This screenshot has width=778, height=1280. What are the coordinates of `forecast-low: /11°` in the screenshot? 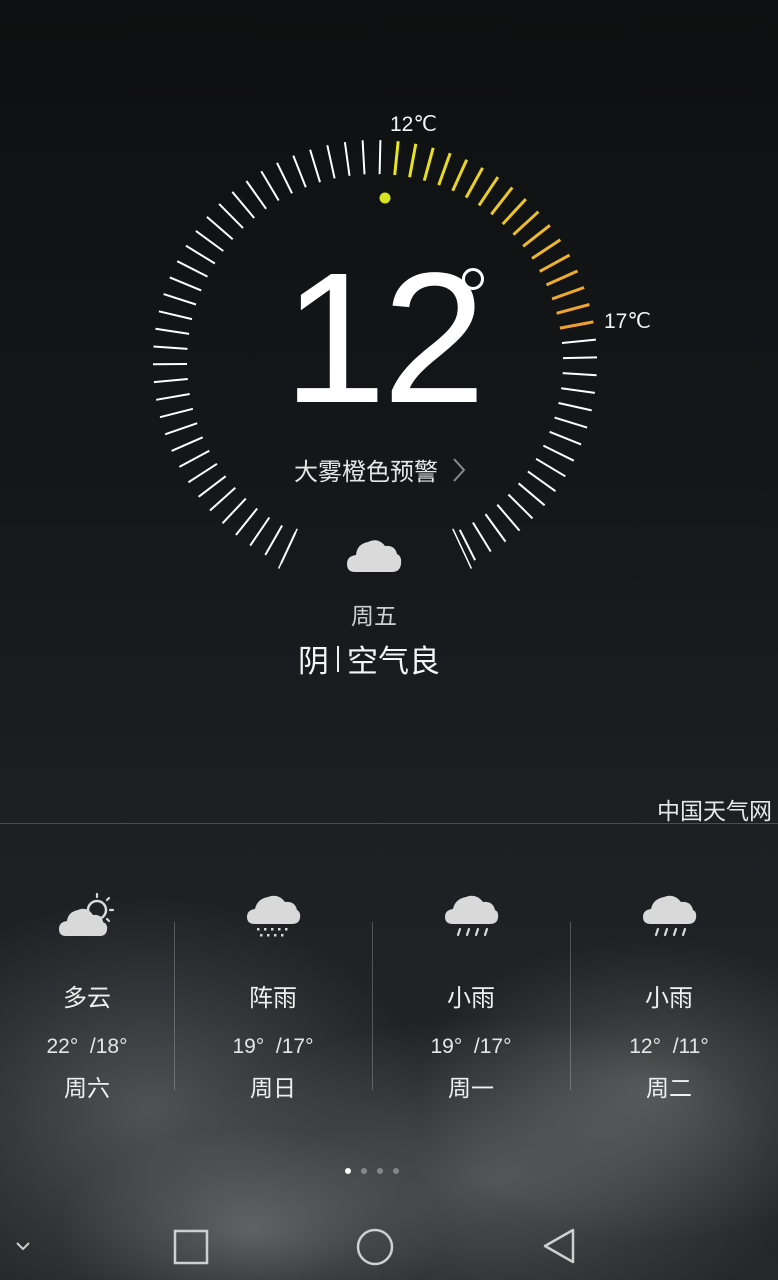 It's located at (690, 1046).